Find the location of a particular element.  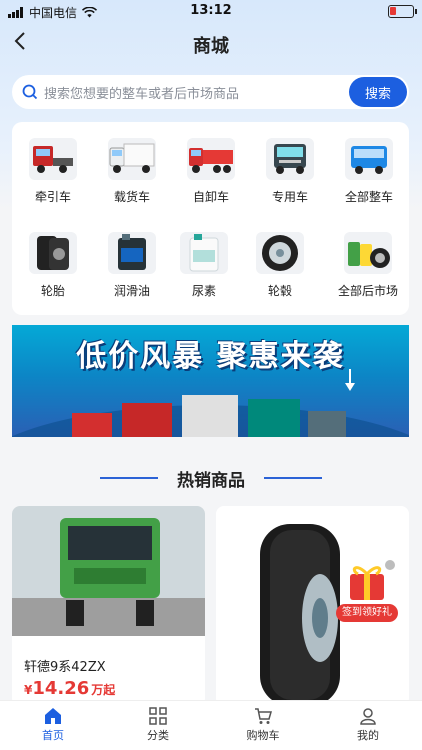

heading-line-left is located at coordinates (129, 478).